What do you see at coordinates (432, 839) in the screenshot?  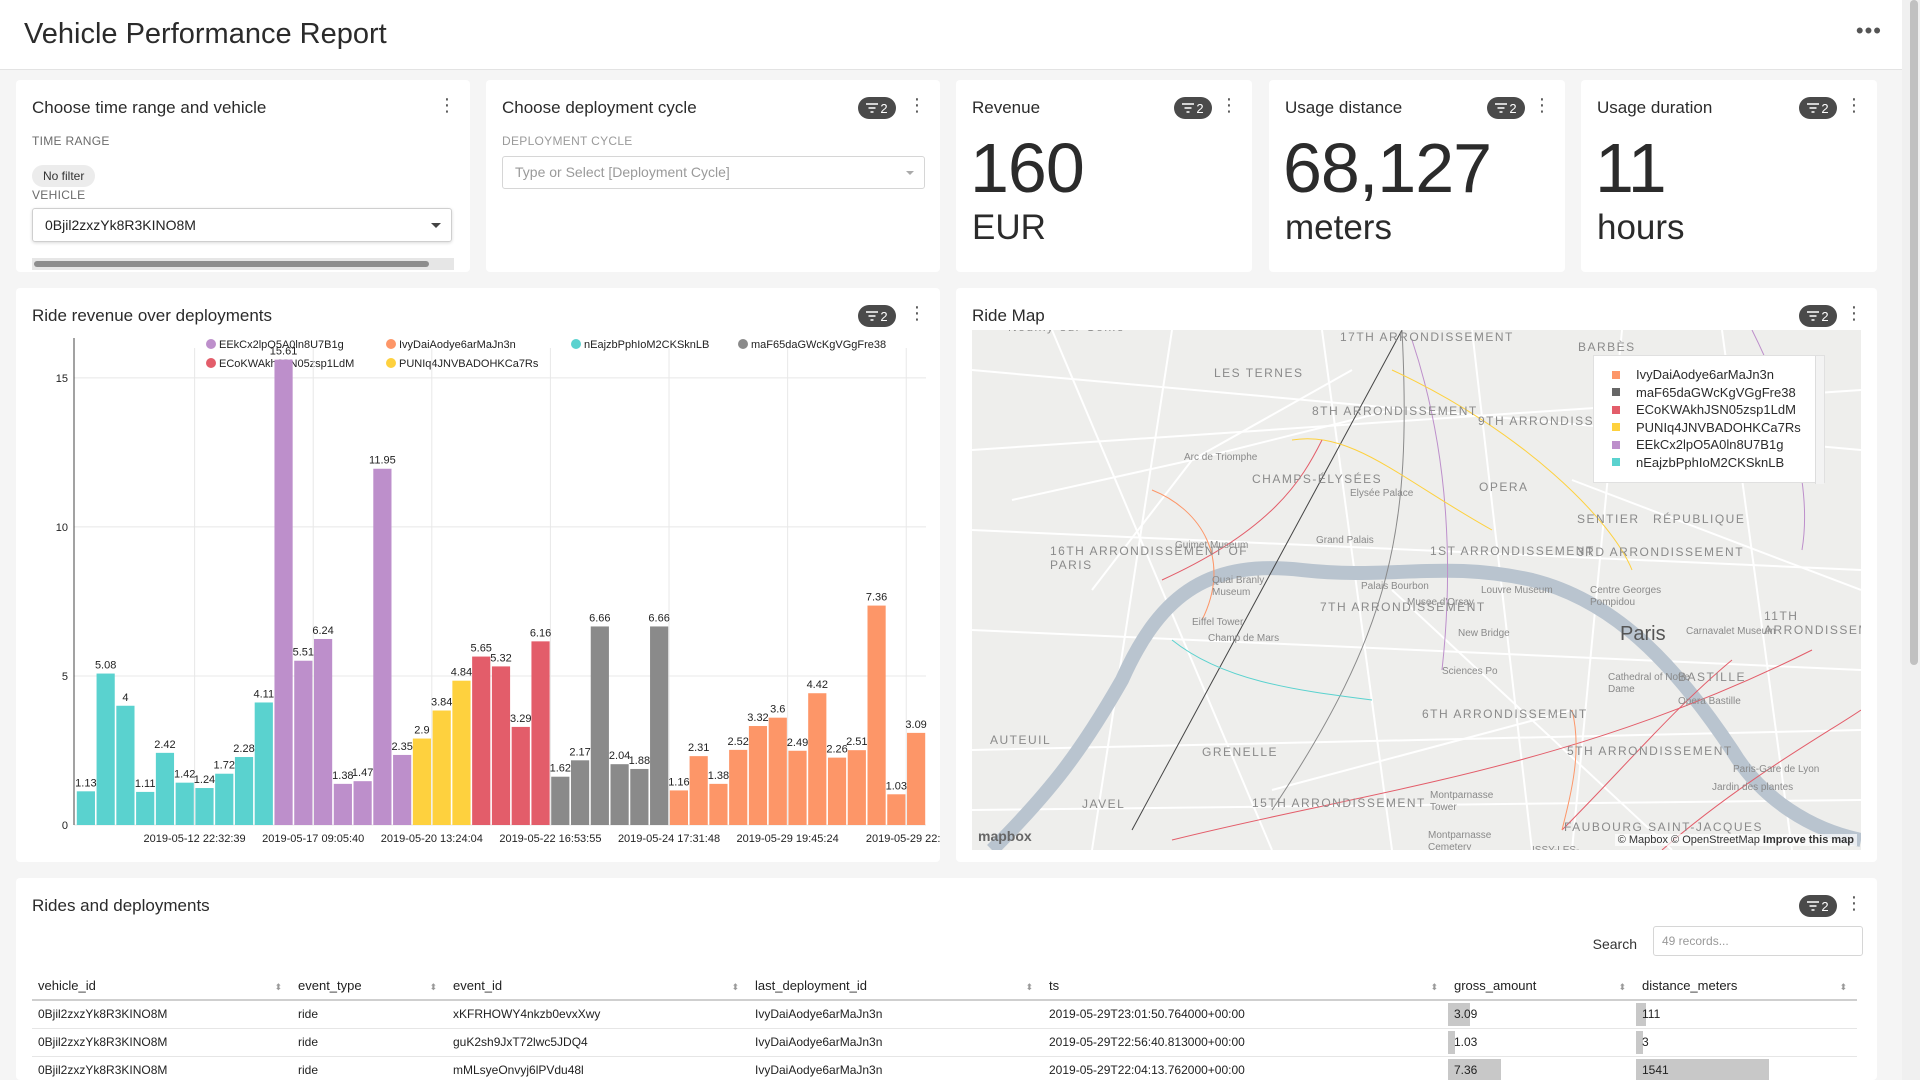 I see `x-tick-label: 2019-05-20 13:24:04` at bounding box center [432, 839].